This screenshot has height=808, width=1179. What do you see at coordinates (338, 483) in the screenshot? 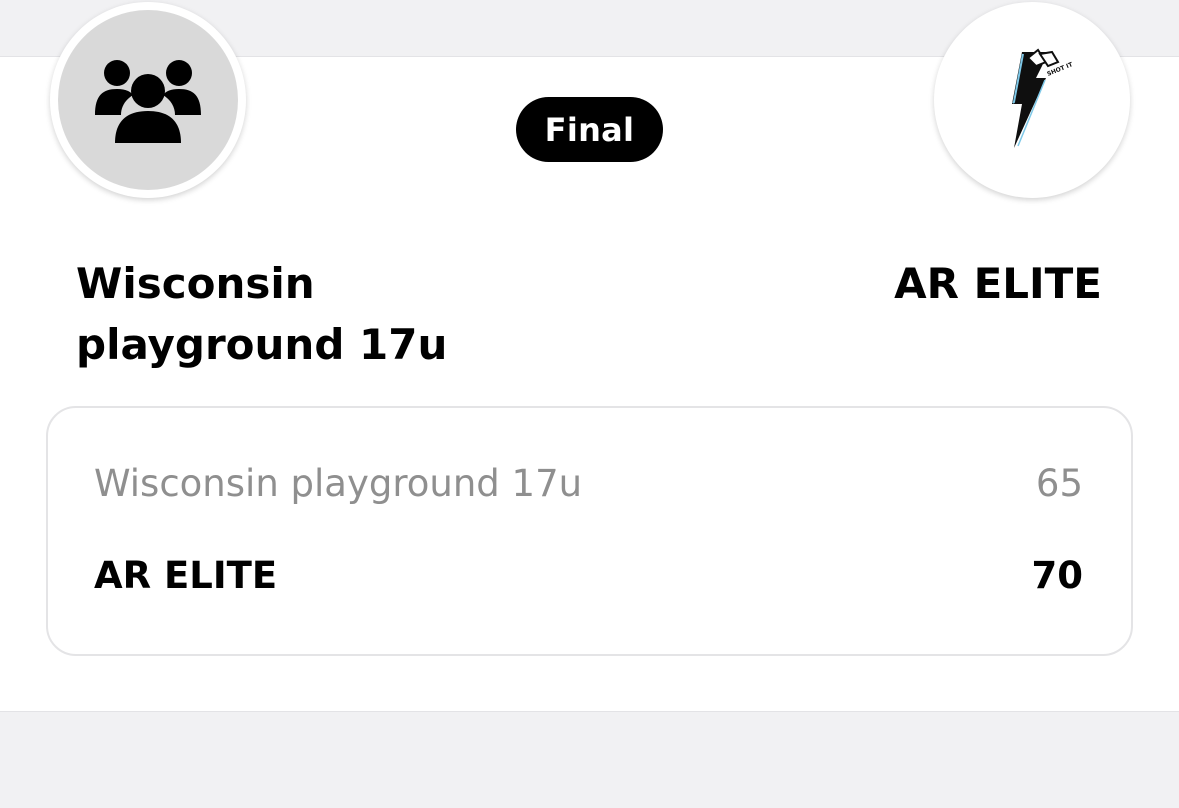
I see `score-row-home-team: Wisconsin playground 17u` at bounding box center [338, 483].